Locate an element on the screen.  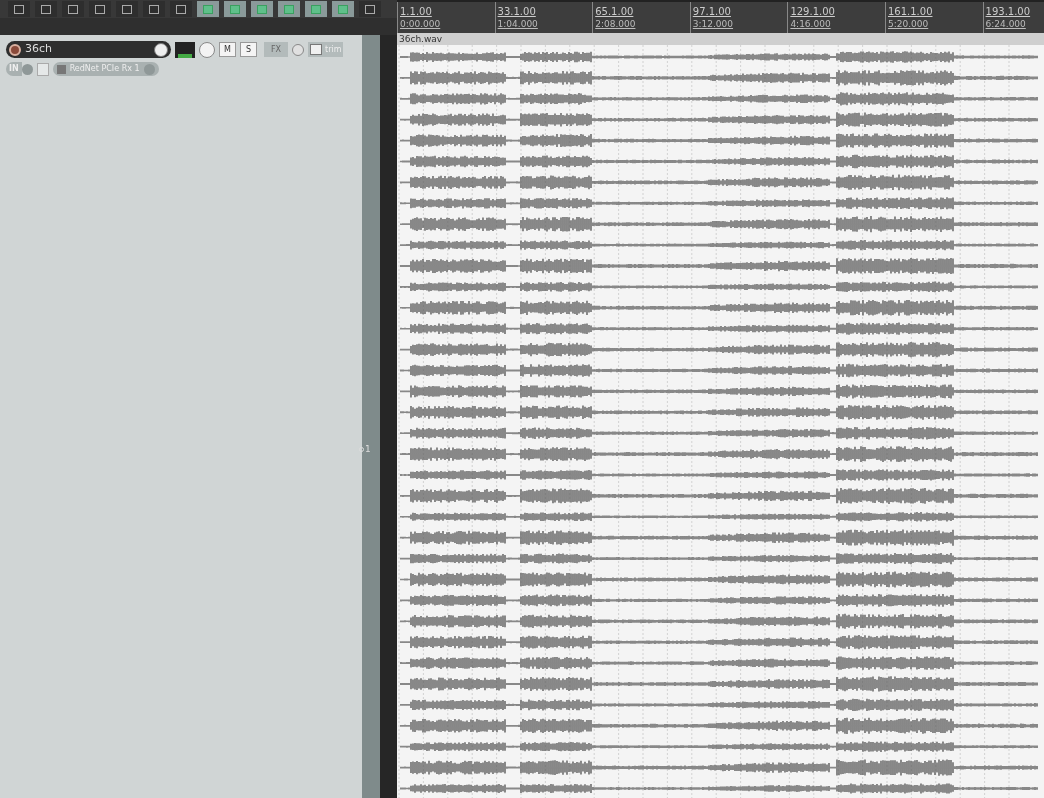
track-name-field: 36ch is located at coordinates (88, 49).